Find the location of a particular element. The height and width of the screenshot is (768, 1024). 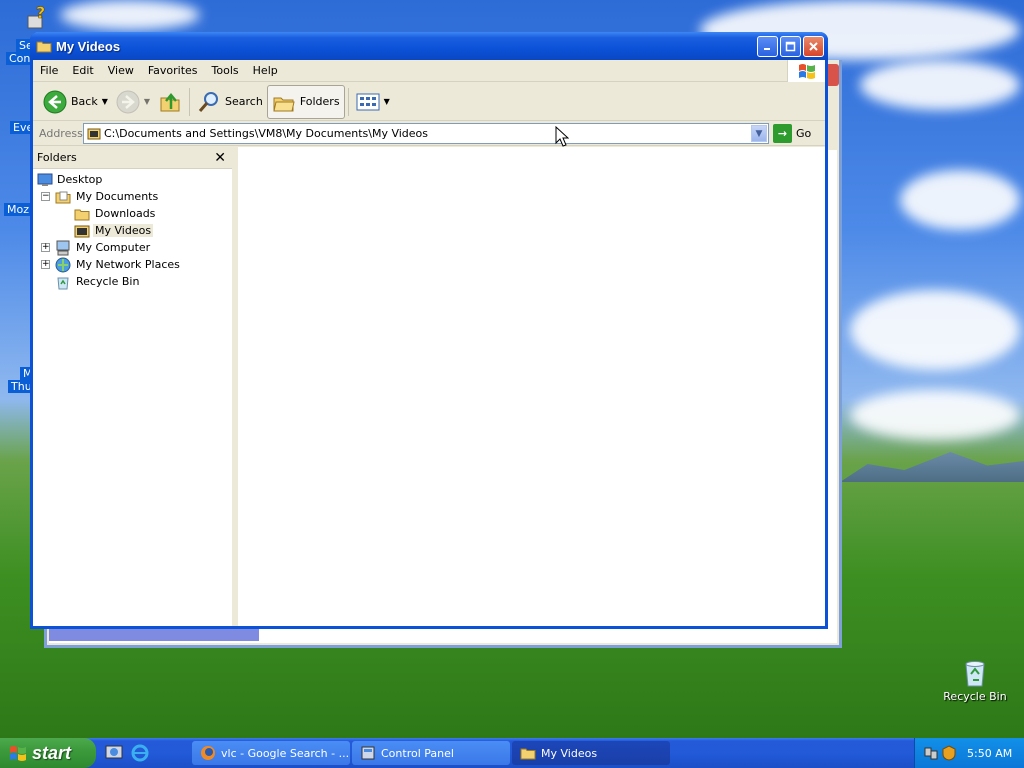

tree-item-desktop: Desktop is located at coordinates (132, 179).